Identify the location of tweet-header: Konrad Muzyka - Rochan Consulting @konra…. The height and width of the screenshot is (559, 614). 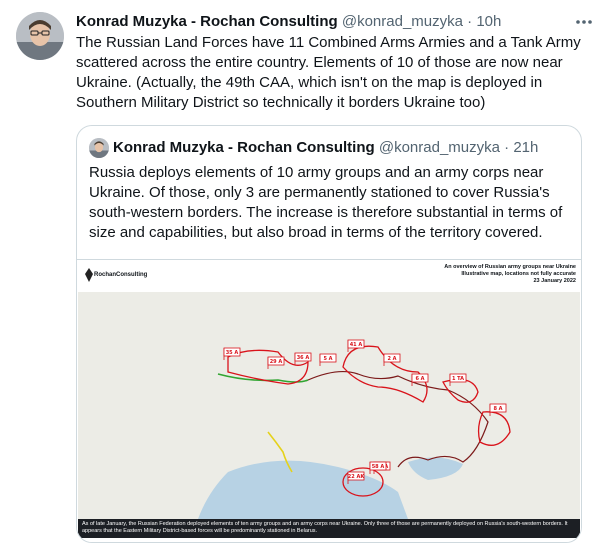
(337, 22).